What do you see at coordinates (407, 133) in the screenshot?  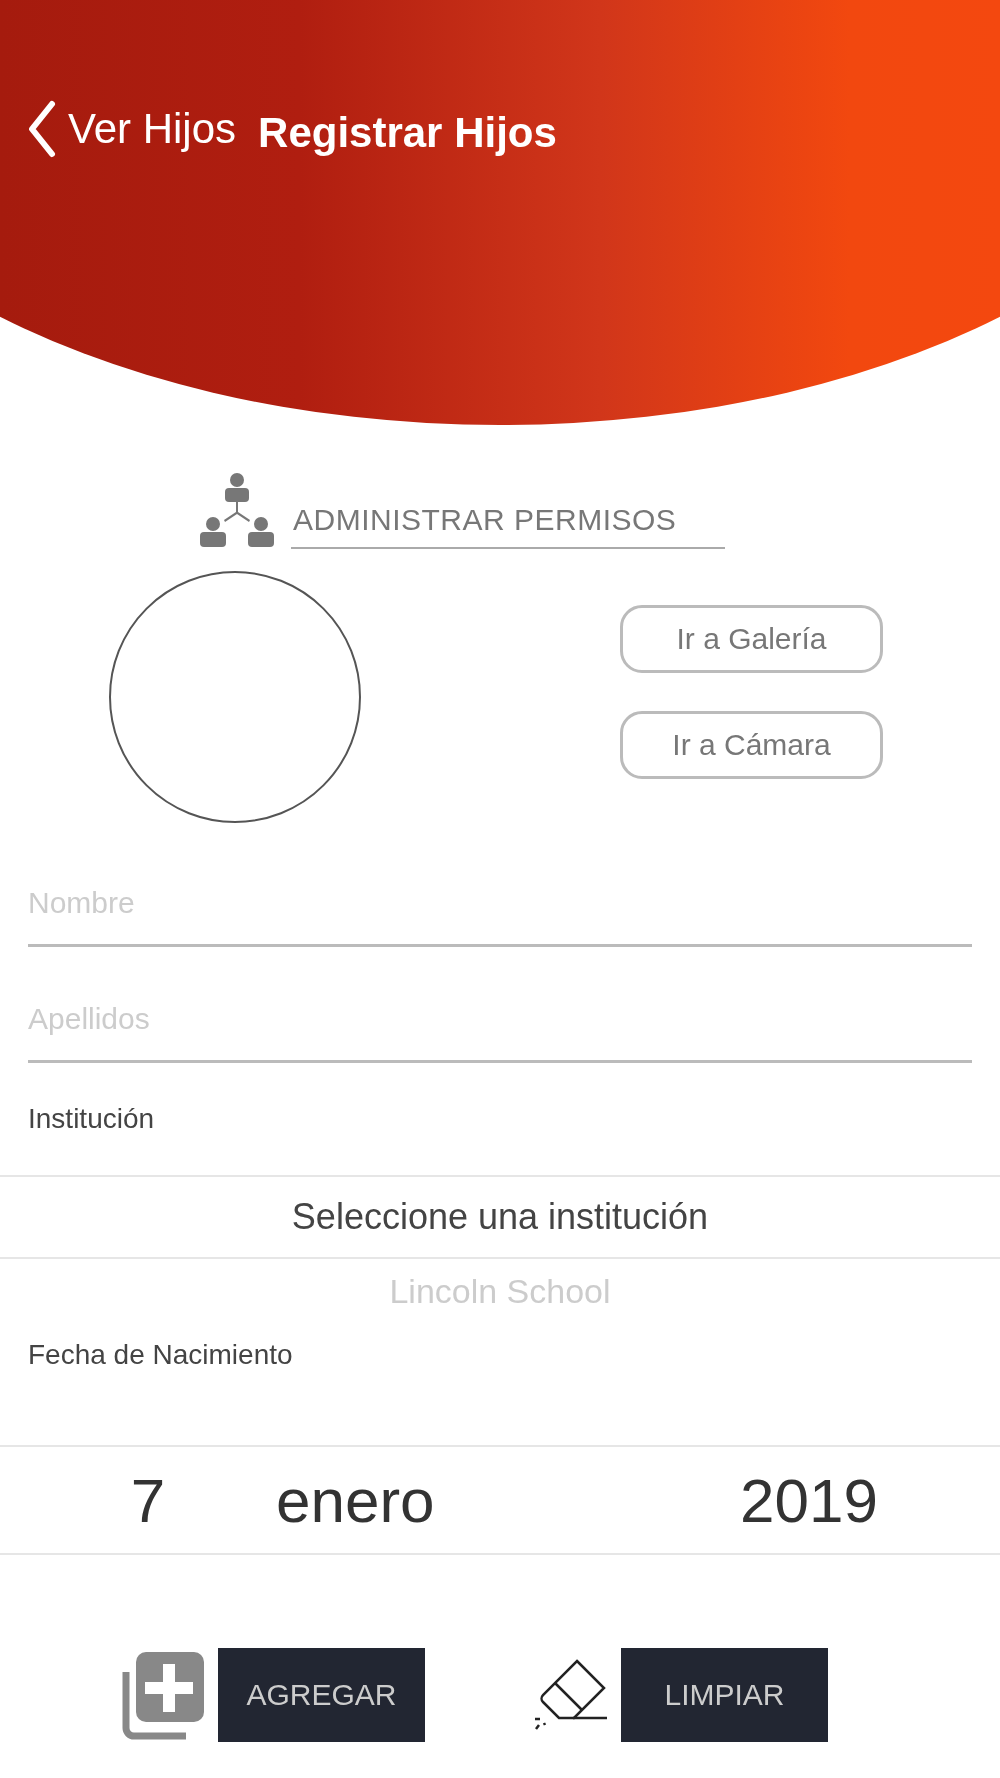 I see `screen-title: Registrar Hijos` at bounding box center [407, 133].